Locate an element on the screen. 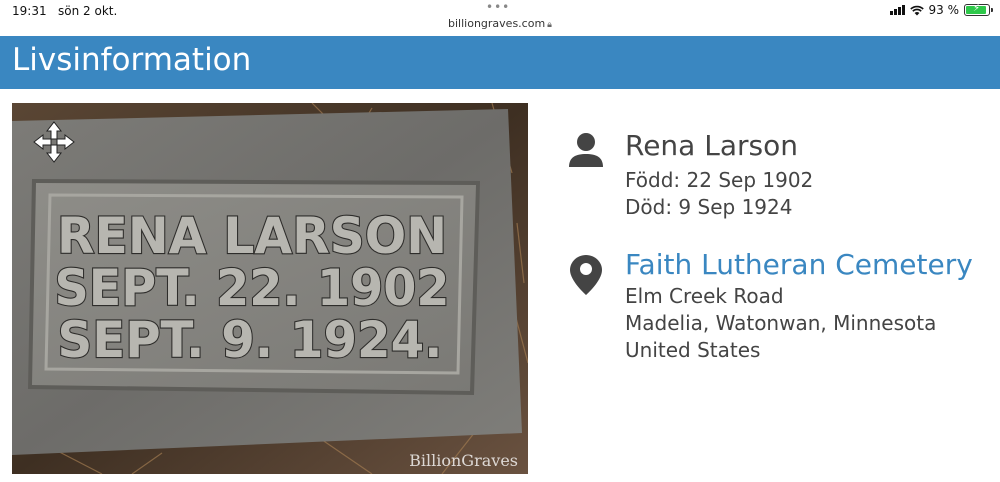  address-street: Elm Creek Road is located at coordinates (704, 296).